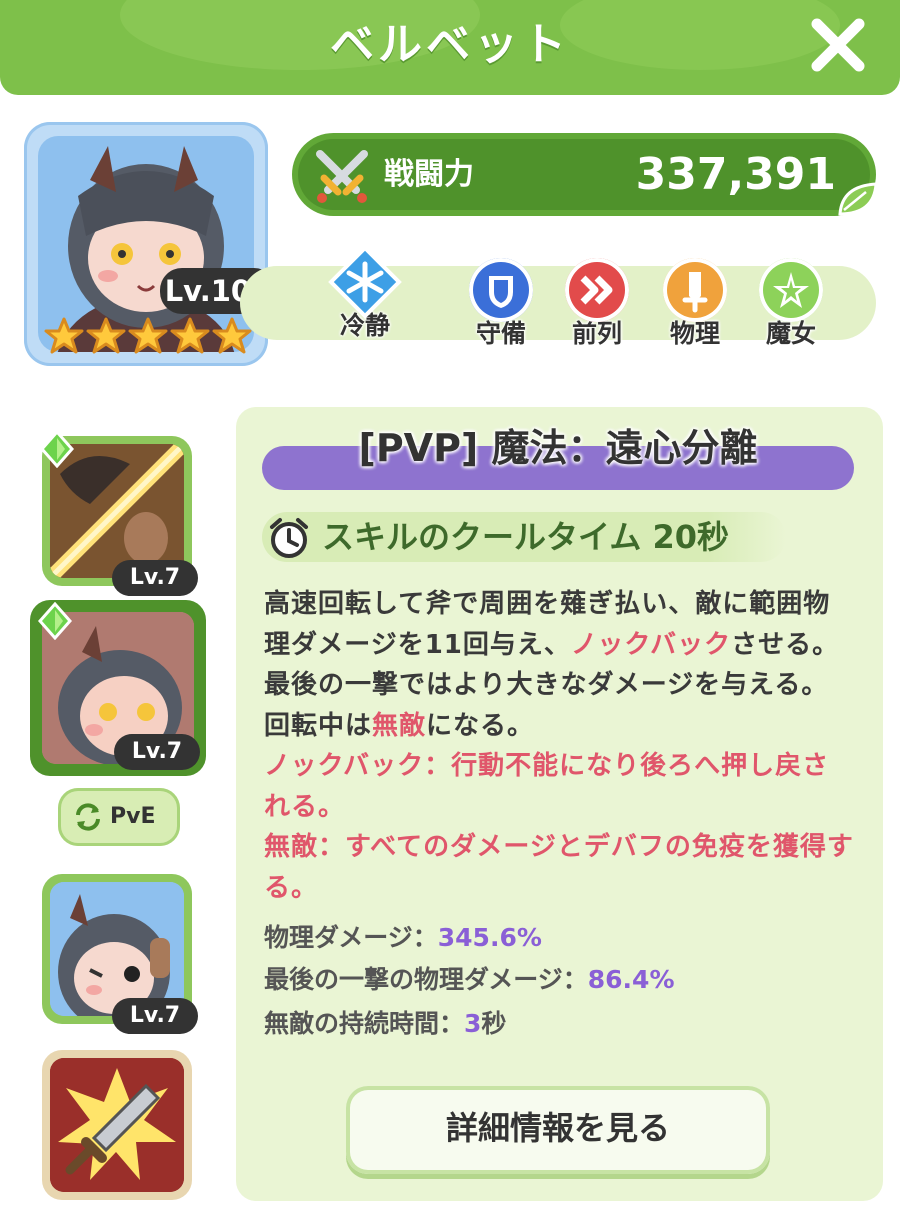  What do you see at coordinates (133, 816) in the screenshot?
I see `pve-label: PvE` at bounding box center [133, 816].